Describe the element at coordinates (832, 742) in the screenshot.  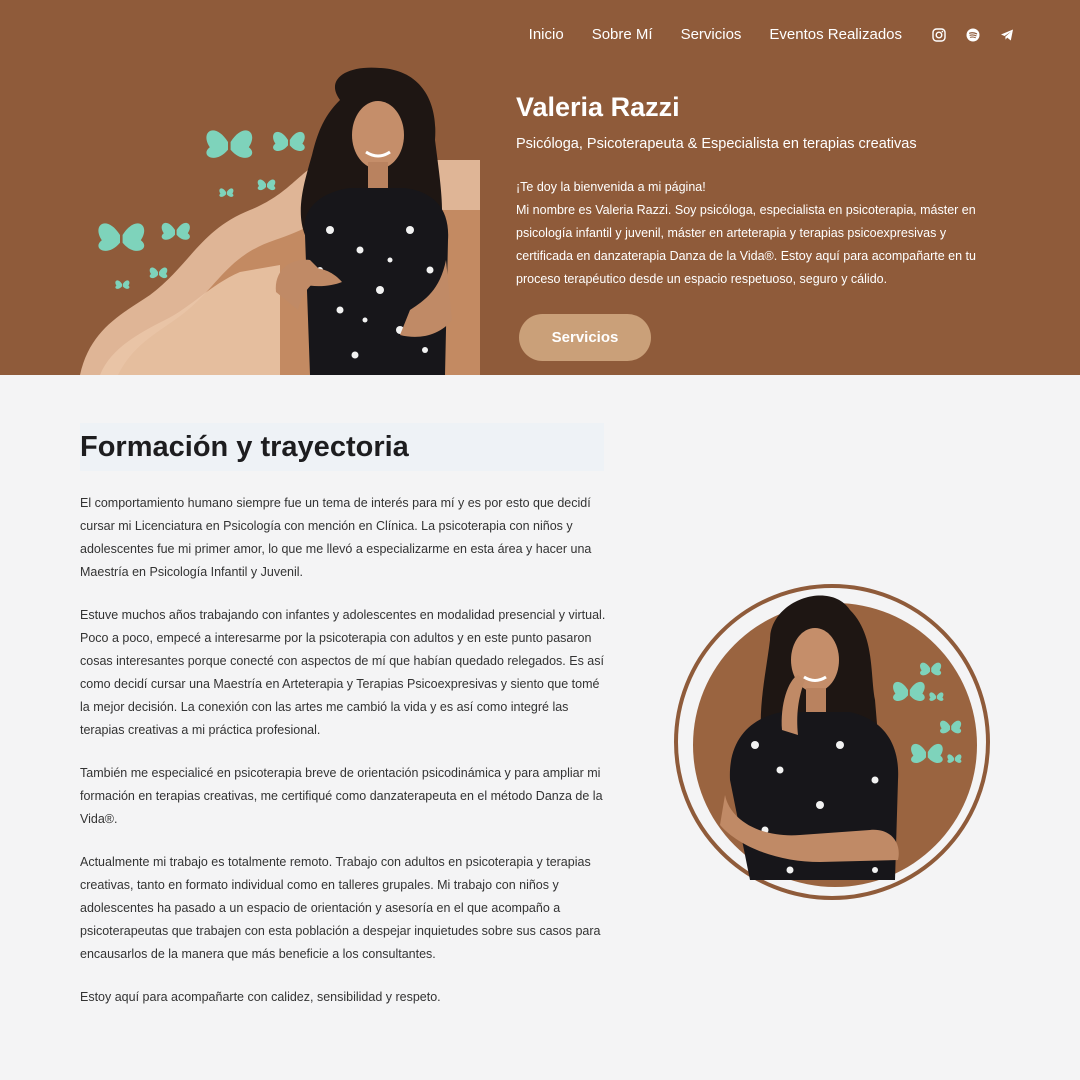
I see `circular-portrait` at that location.